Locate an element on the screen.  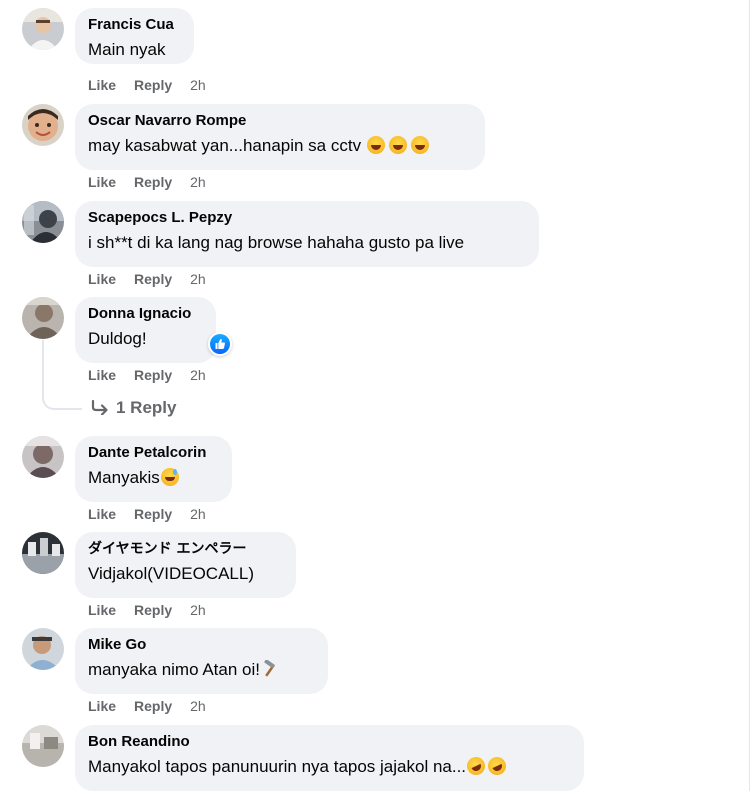
comment-author: Donna Ignacio is located at coordinates (145, 314).